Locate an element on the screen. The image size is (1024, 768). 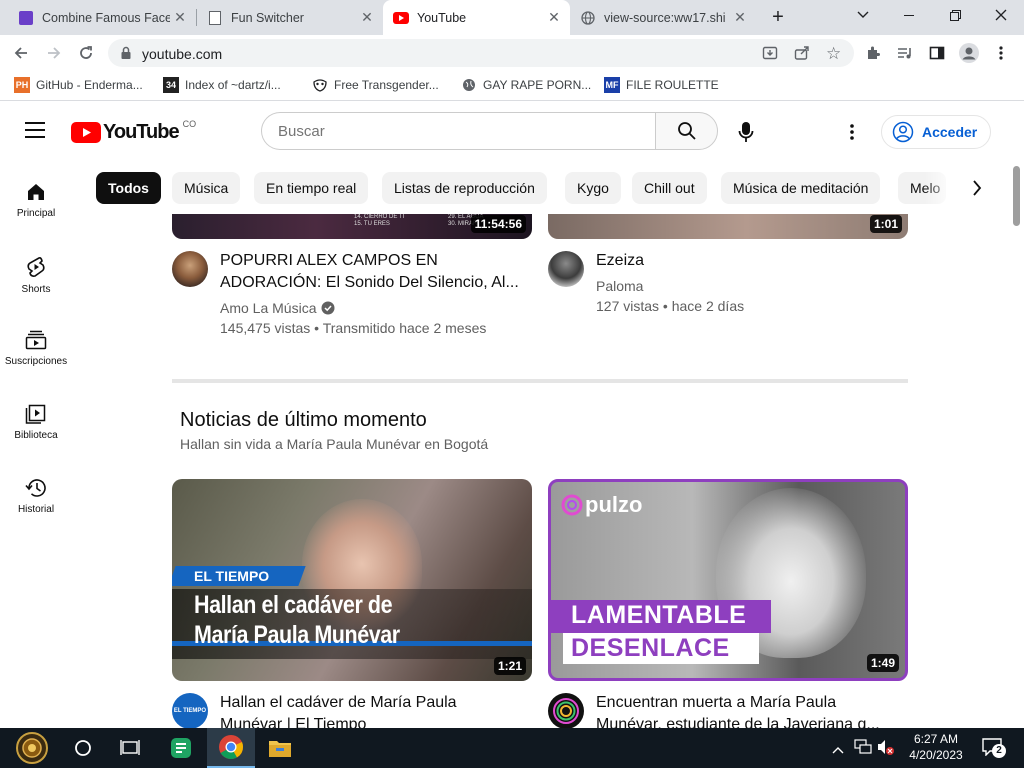
back-icon is located at coordinates (21, 53).